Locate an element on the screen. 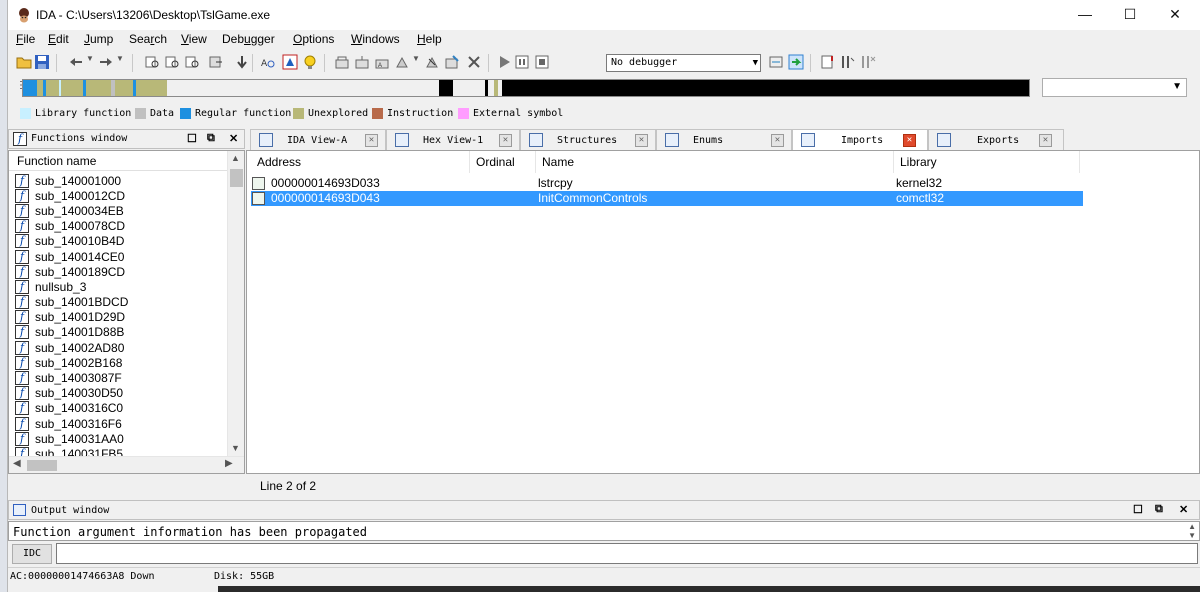  nav-band-combo: ▼ is located at coordinates (1114, 87).